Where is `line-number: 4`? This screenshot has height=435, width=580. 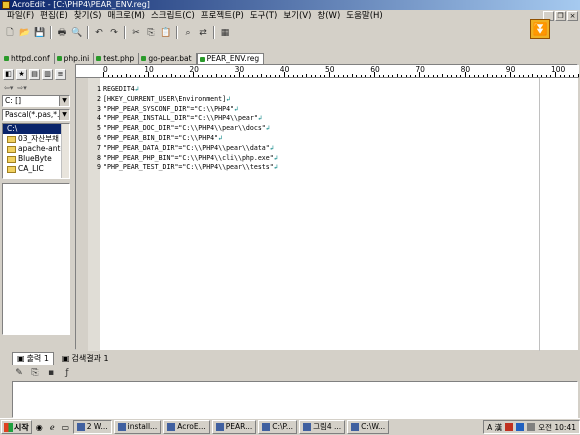
line-number: 4 is located at coordinates (99, 118).